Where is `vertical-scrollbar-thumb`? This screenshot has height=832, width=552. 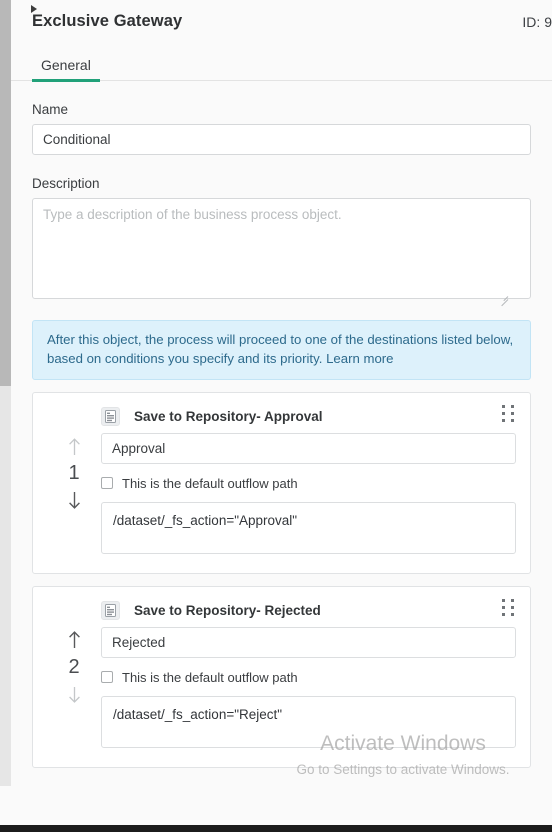
vertical-scrollbar-thumb is located at coordinates (5, 193).